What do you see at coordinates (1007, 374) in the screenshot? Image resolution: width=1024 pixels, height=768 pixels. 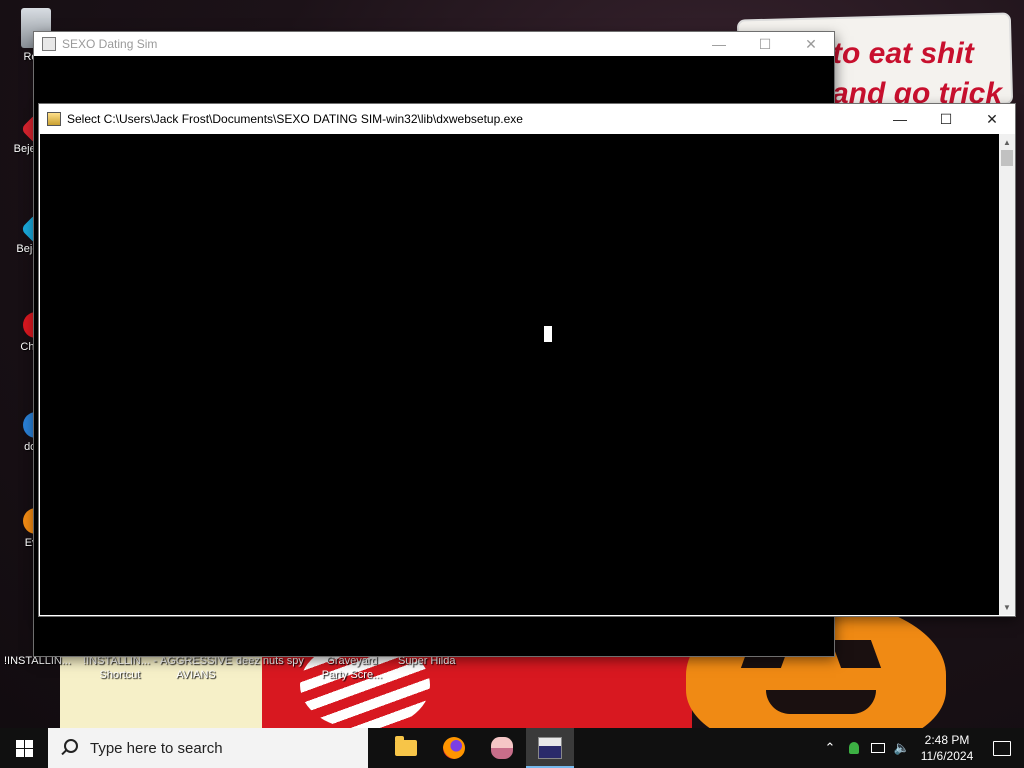 I see `vertical-scrollbar: ▲ ▼` at bounding box center [1007, 374].